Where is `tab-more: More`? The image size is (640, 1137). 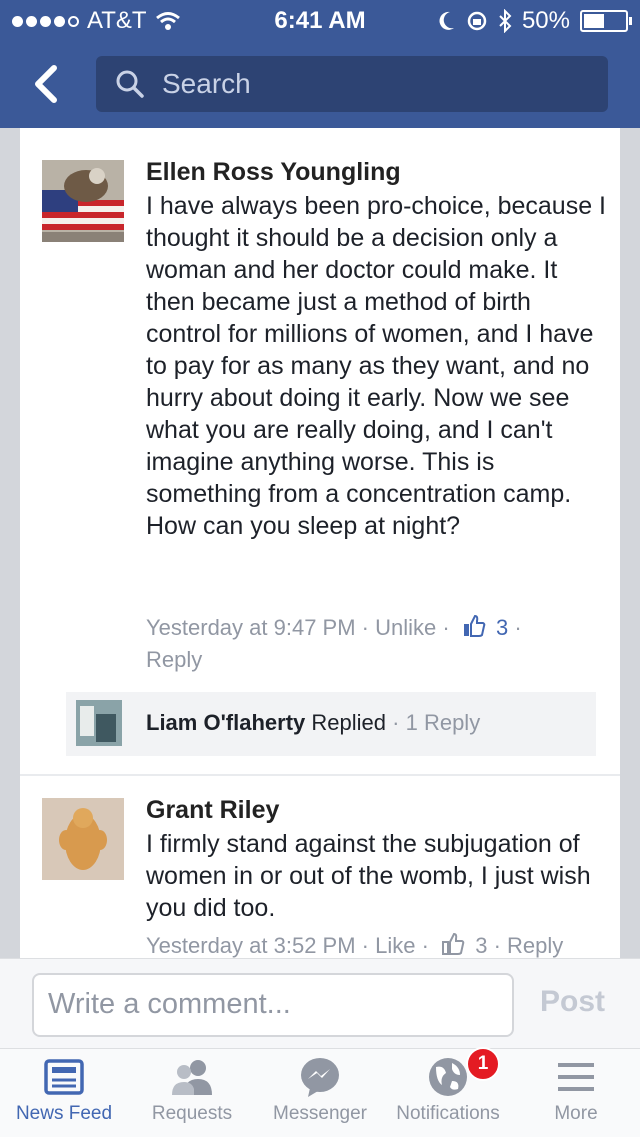
tab-more: More is located at coordinates (576, 1096).